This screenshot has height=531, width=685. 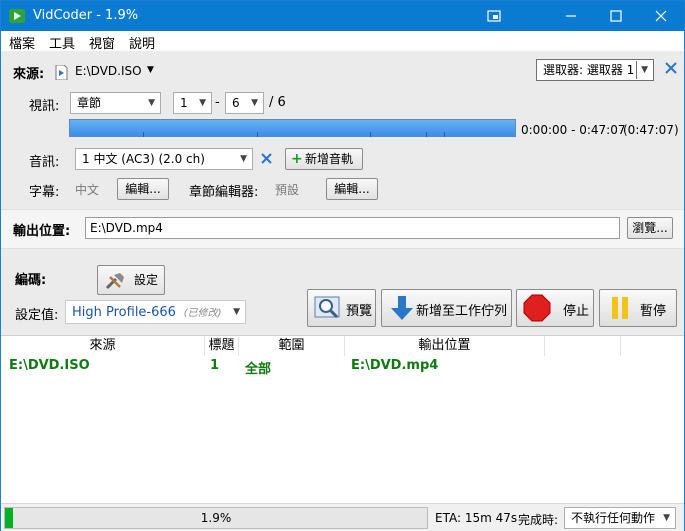 What do you see at coordinates (42, 231) in the screenshot?
I see `output-label: 輸出位置:` at bounding box center [42, 231].